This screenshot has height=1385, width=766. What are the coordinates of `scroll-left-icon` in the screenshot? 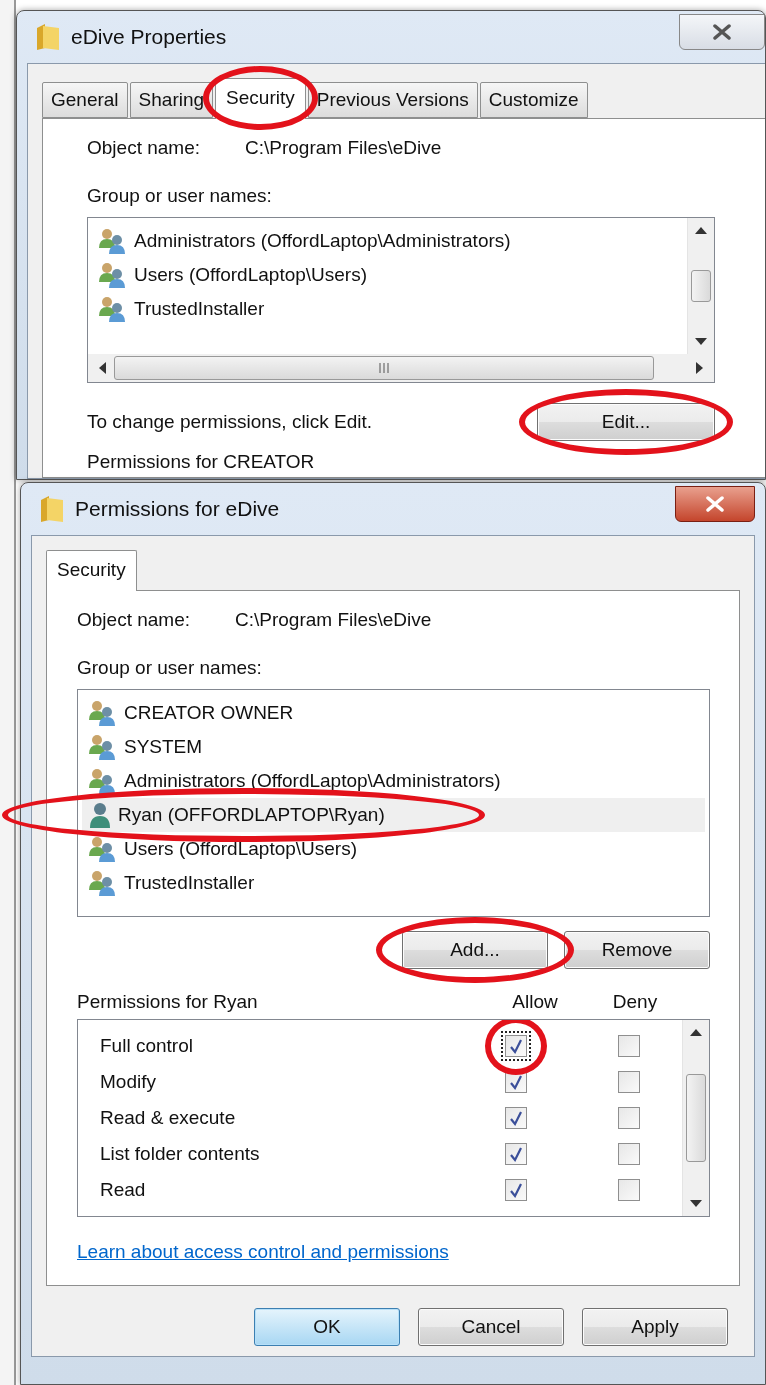 It's located at (102, 368).